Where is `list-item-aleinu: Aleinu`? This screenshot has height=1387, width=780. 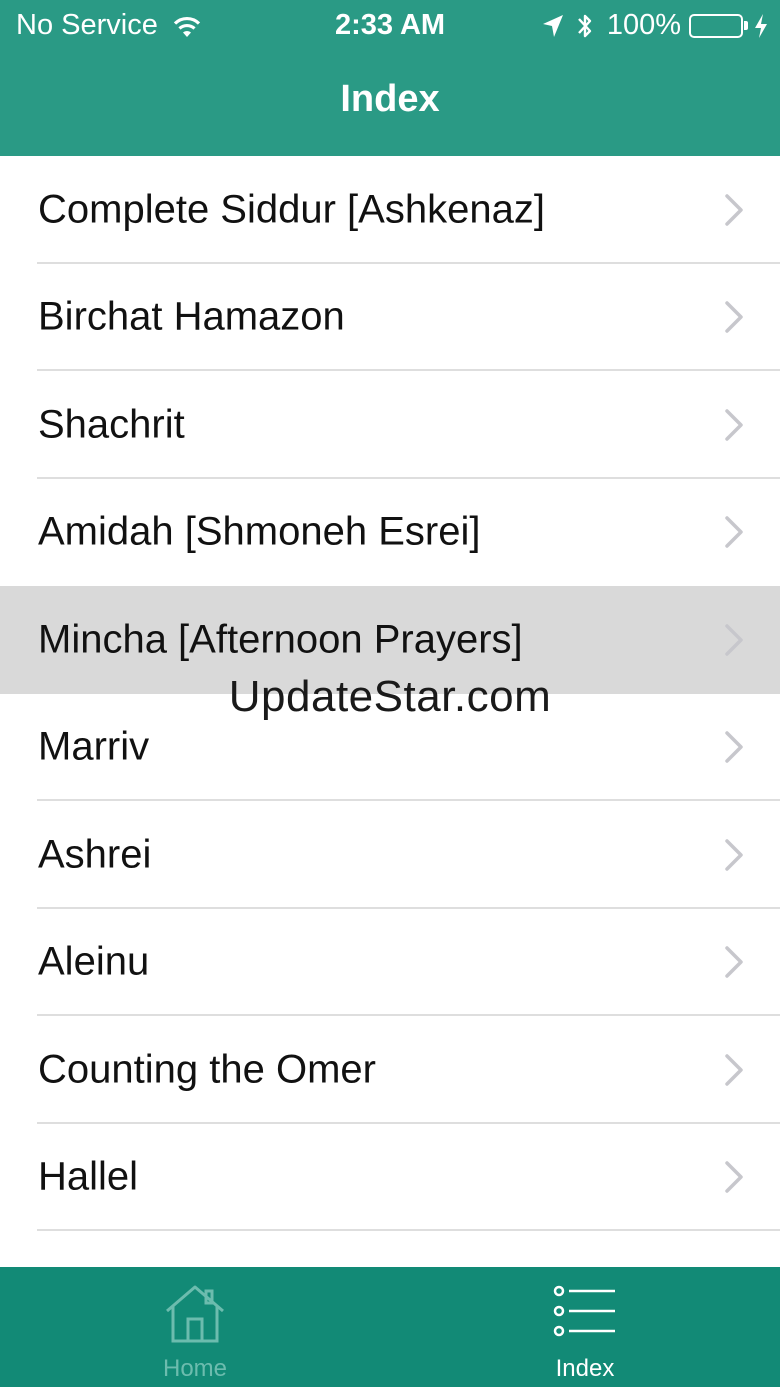
list-item-aleinu: Aleinu is located at coordinates (390, 962).